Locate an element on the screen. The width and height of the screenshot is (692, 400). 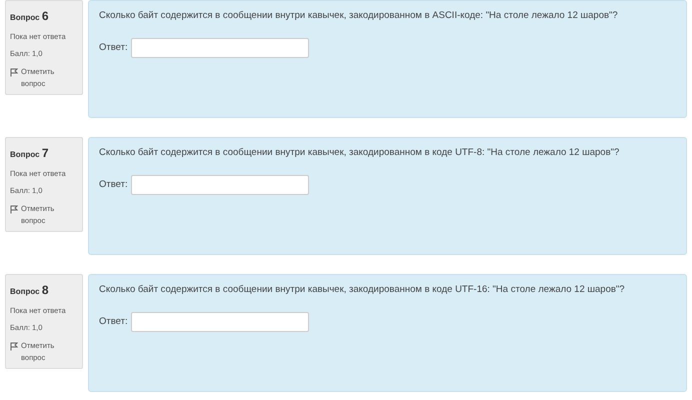
question-number: Вопрос 7 is located at coordinates (30, 153).